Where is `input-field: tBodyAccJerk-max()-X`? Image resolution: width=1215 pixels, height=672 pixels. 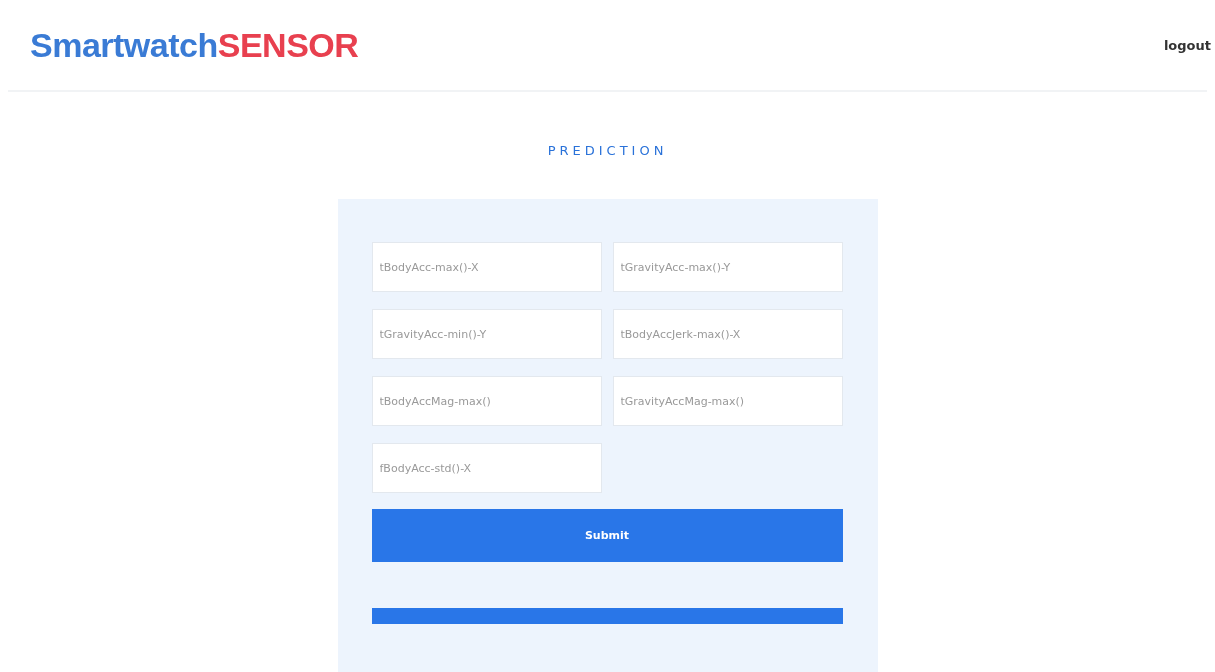
input-field: tBodyAccJerk-max()-X is located at coordinates (727, 334).